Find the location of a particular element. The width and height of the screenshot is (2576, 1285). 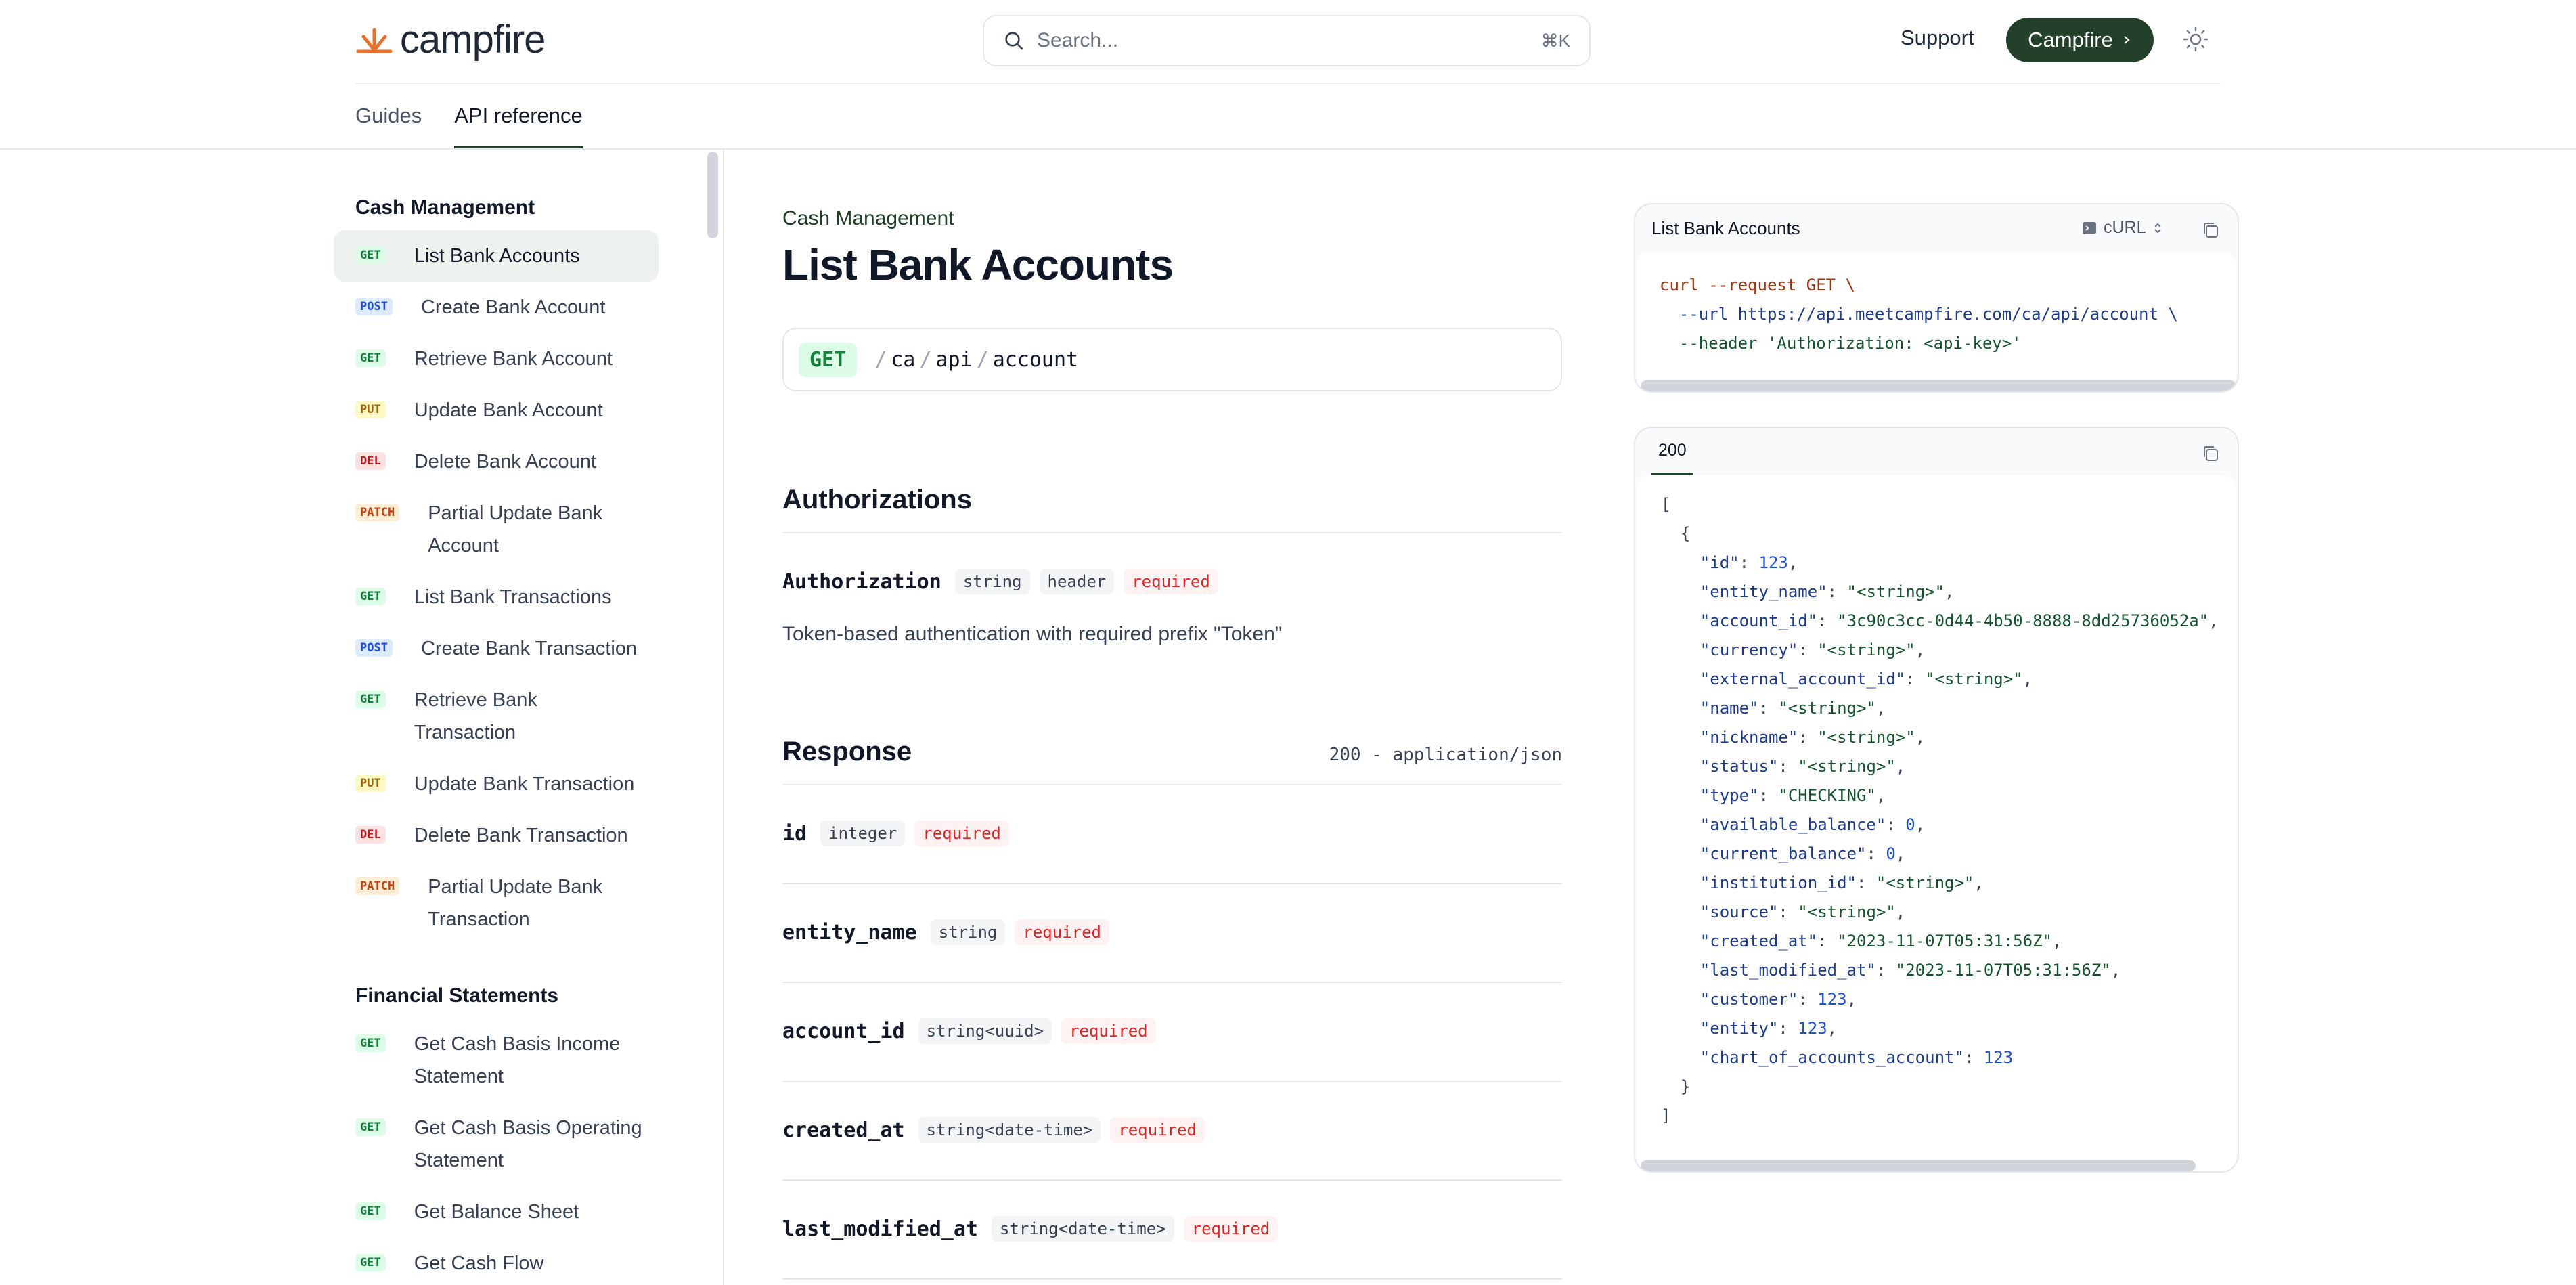

logo: campfire is located at coordinates (450, 39).